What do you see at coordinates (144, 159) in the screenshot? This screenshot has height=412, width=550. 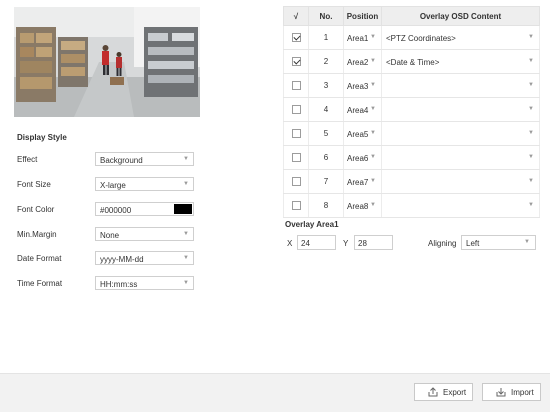 I see `effect-select: Background ▼` at bounding box center [144, 159].